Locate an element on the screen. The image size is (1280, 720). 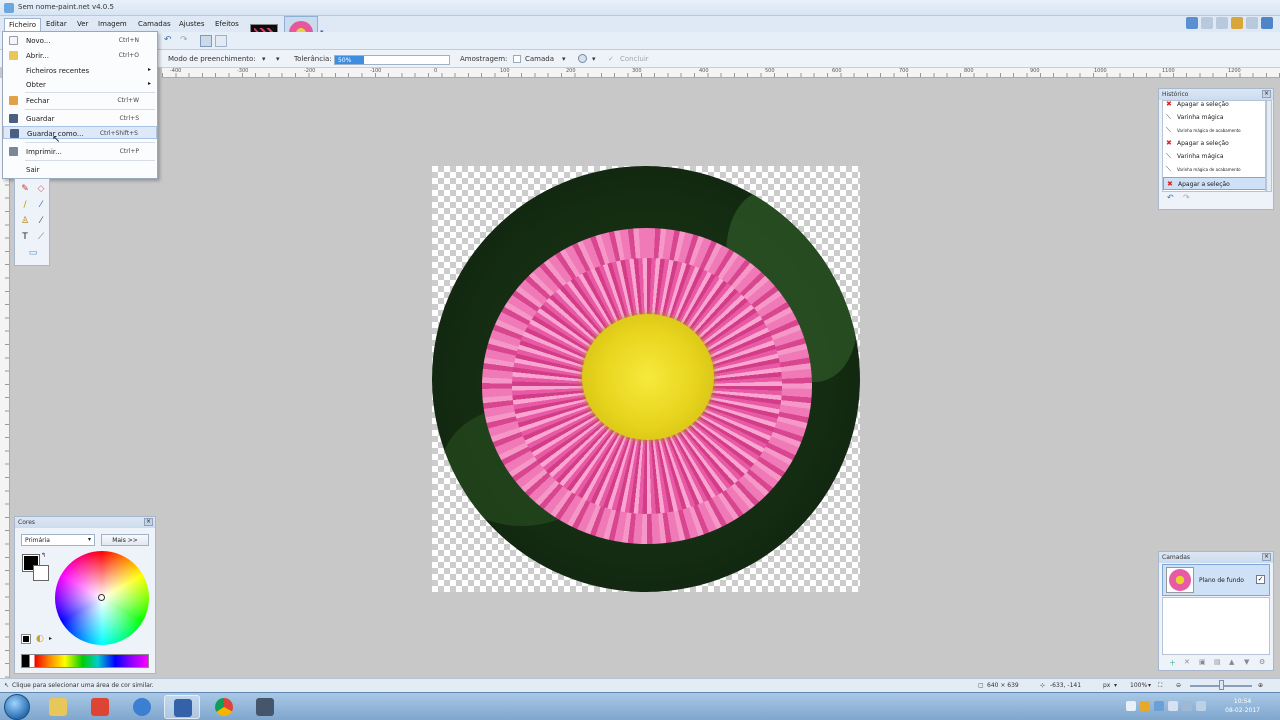
menu-adjustments: Ajustes is located at coordinates (192, 24).